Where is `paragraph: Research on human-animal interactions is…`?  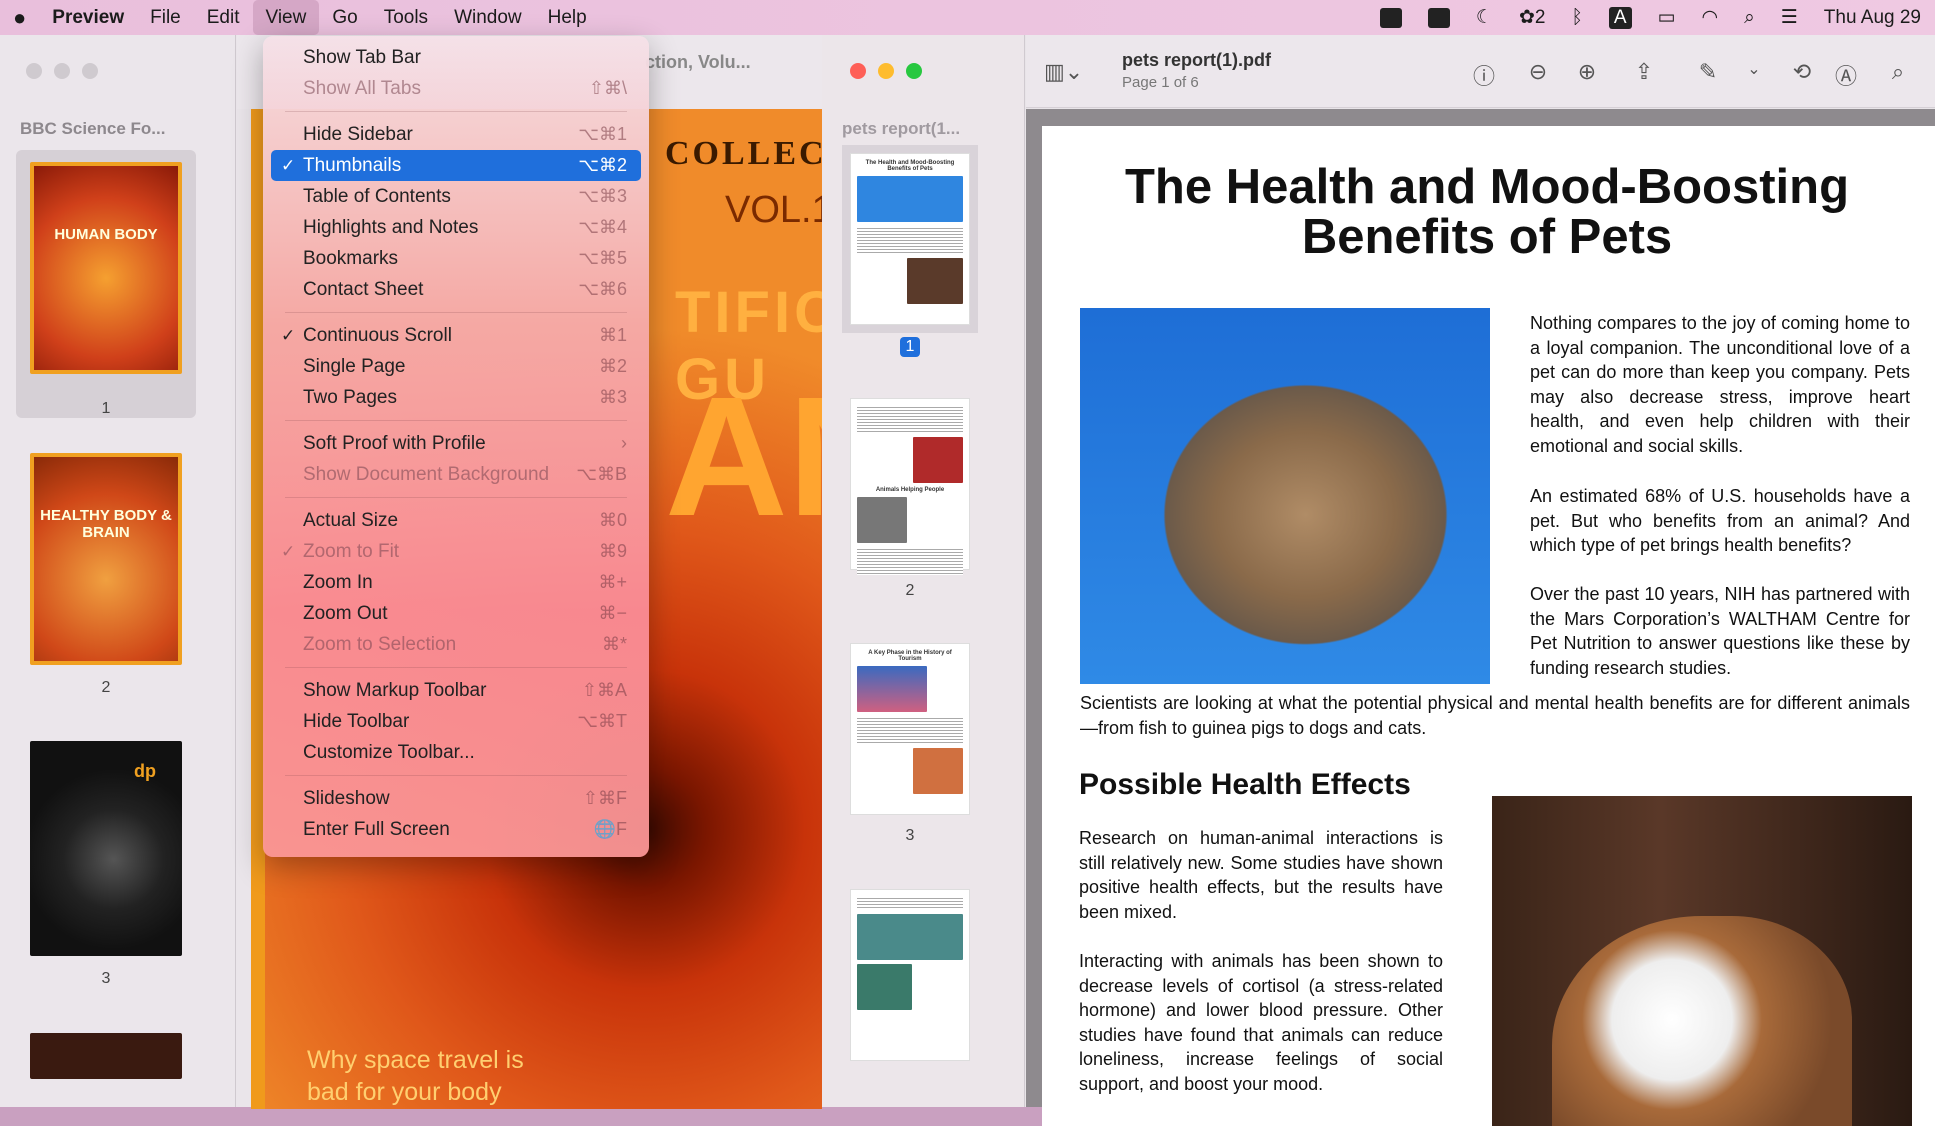
paragraph: Research on human-animal interactions is… is located at coordinates (1261, 875).